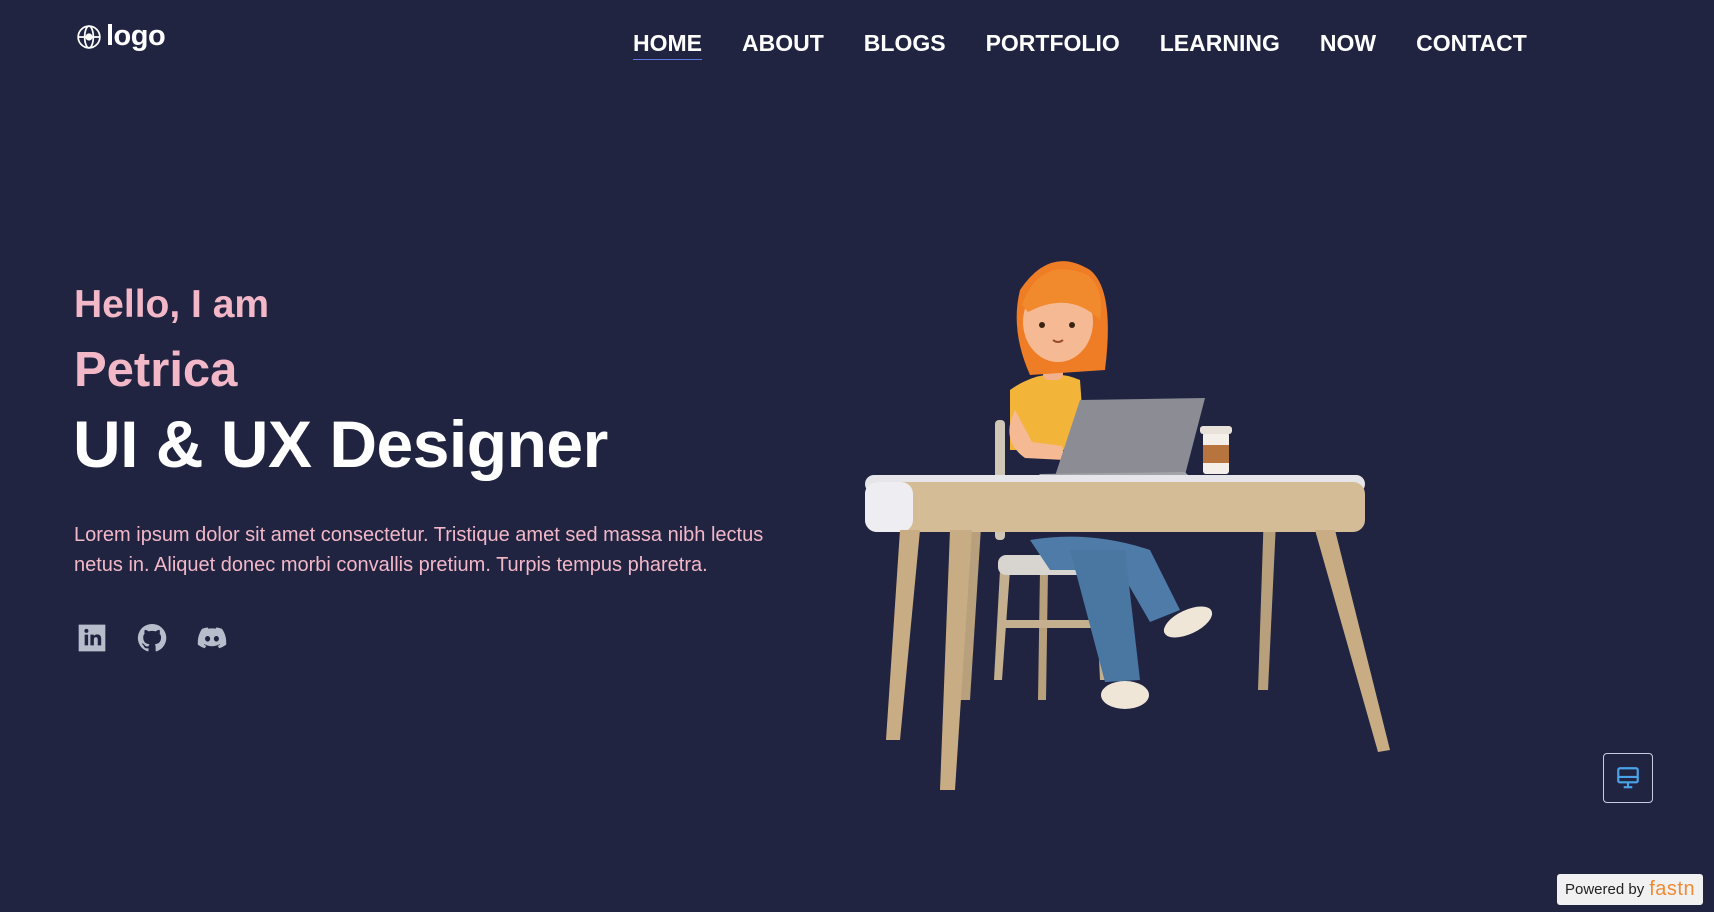 Image resolution: width=1714 pixels, height=912 pixels. Describe the element at coordinates (1043, 635) in the screenshot. I see `chair-leg` at that location.